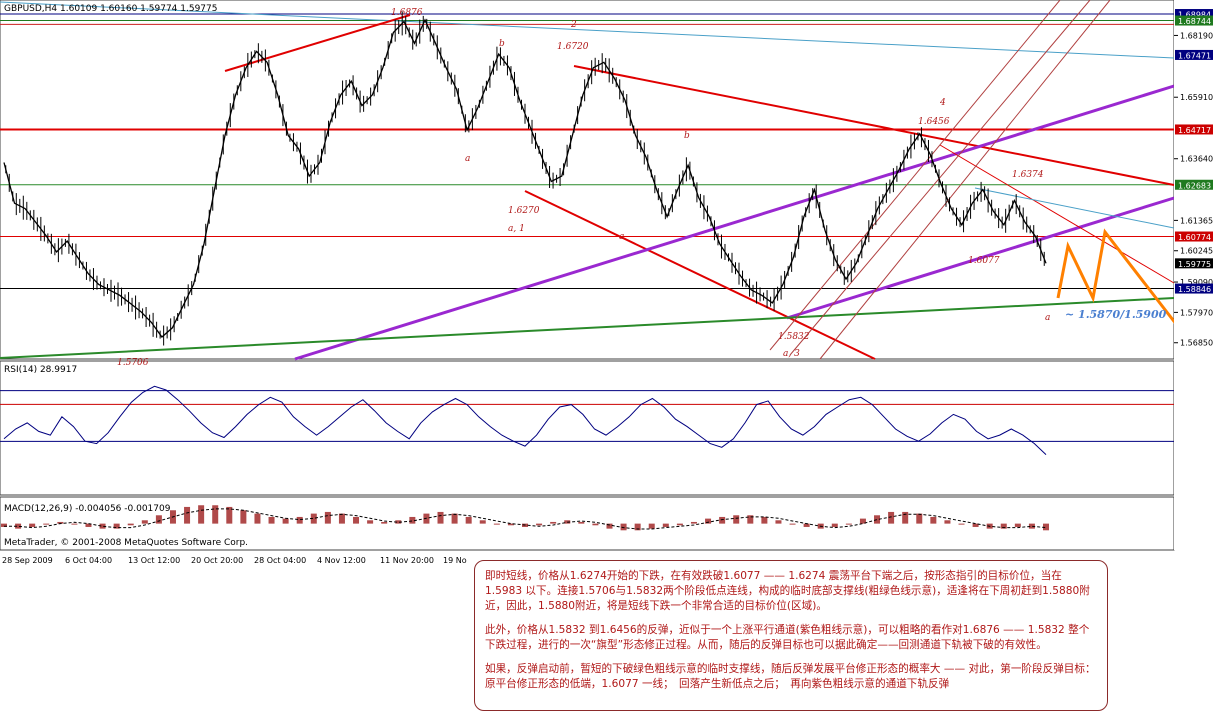  Describe the element at coordinates (984, 261) in the screenshot. I see `chart-annotation: 1.6077` at that location.